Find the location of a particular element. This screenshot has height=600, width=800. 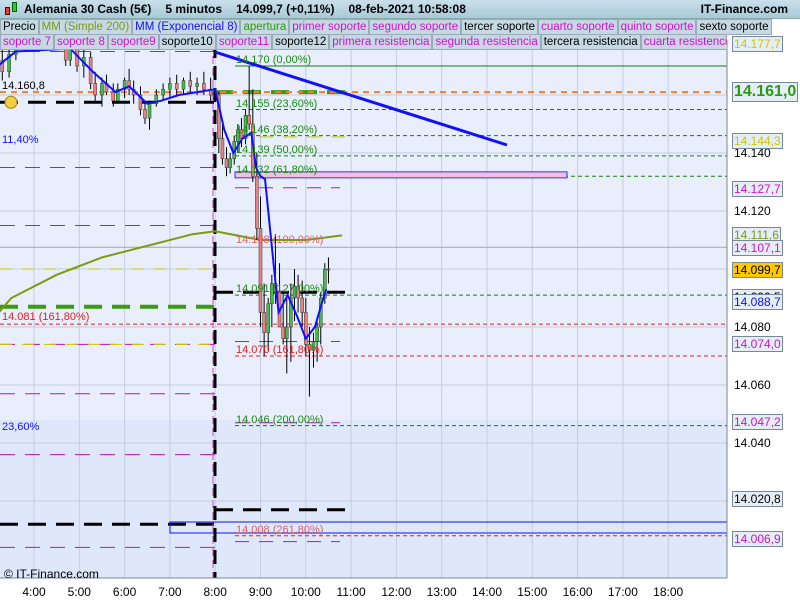

y-tick-label: 14.120 is located at coordinates (752, 211).